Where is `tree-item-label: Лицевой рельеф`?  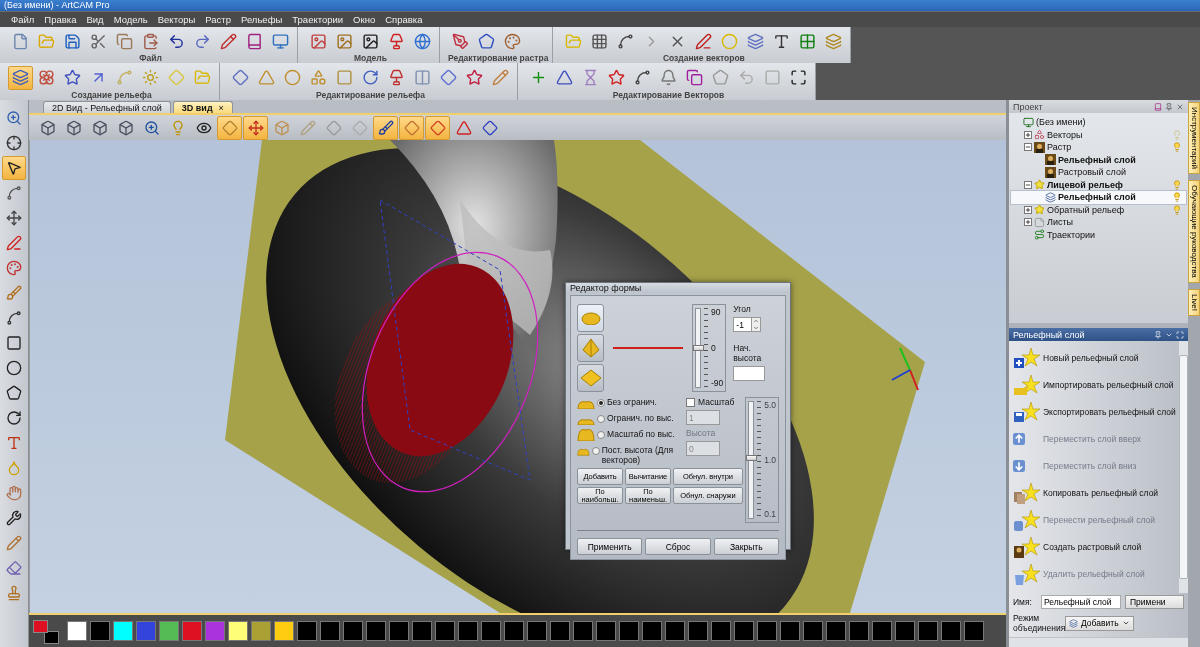 tree-item-label: Лицевой рельеф is located at coordinates (1085, 184).